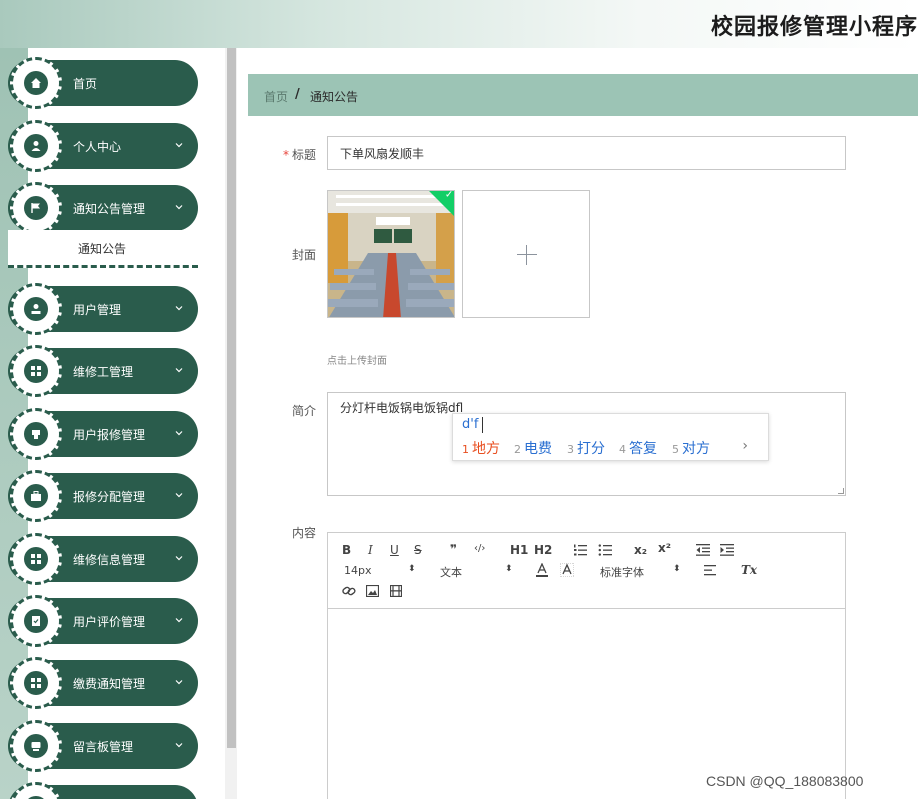  I want to click on app-header: 校园报修管理小程序, so click(459, 24).